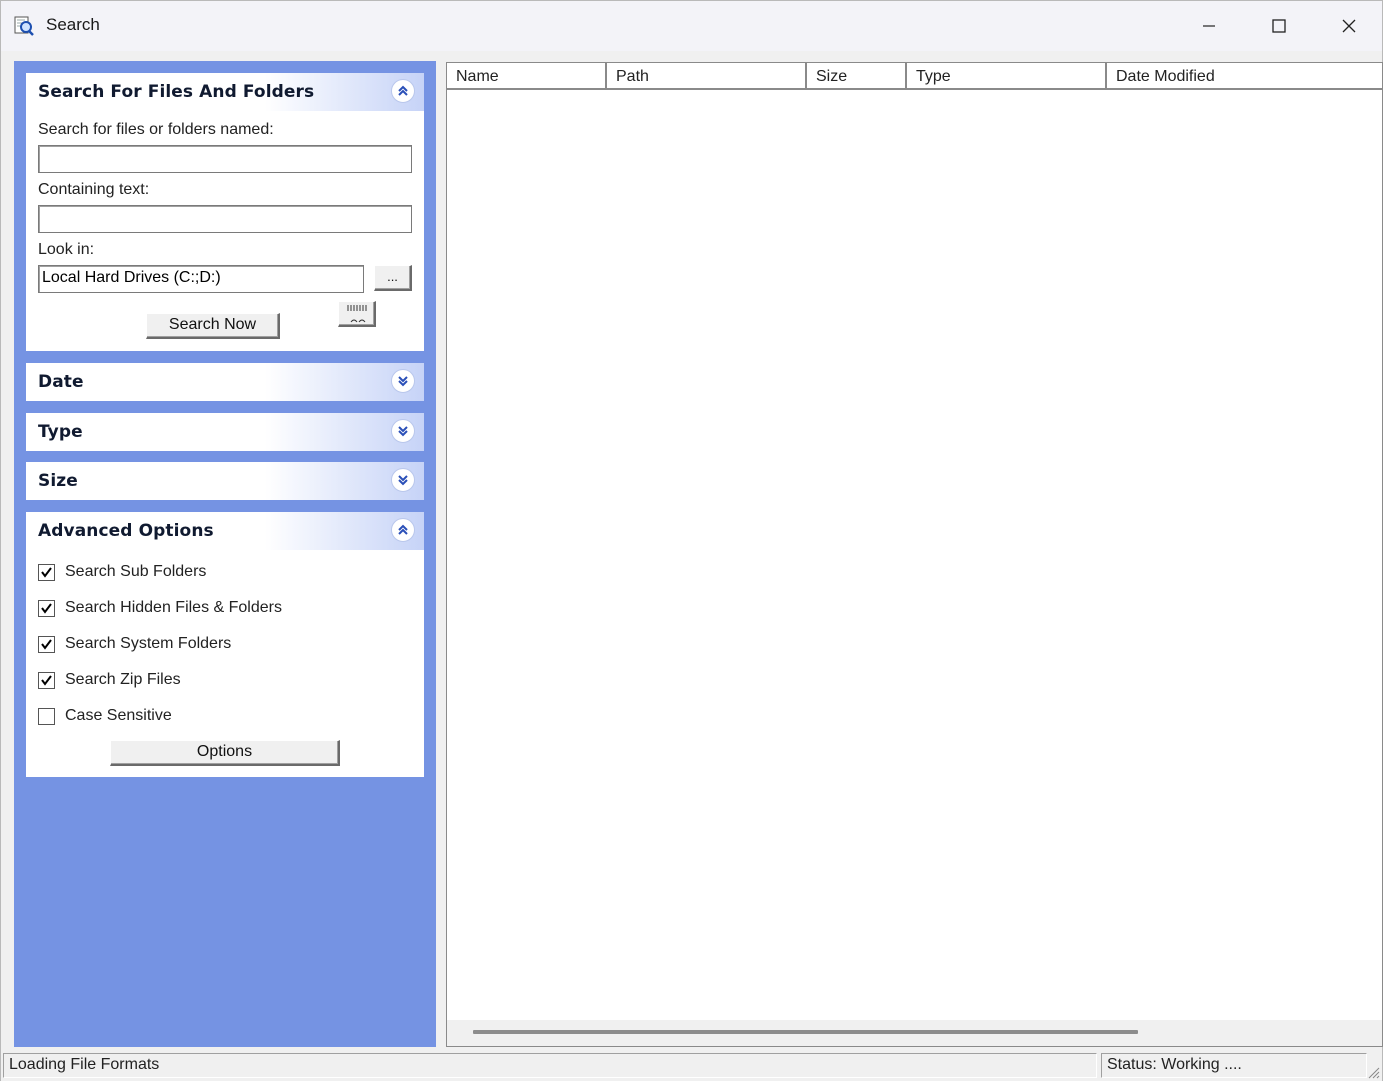  What do you see at coordinates (176, 92) in the screenshot?
I see `search-group-title: Search For Files And Folders` at bounding box center [176, 92].